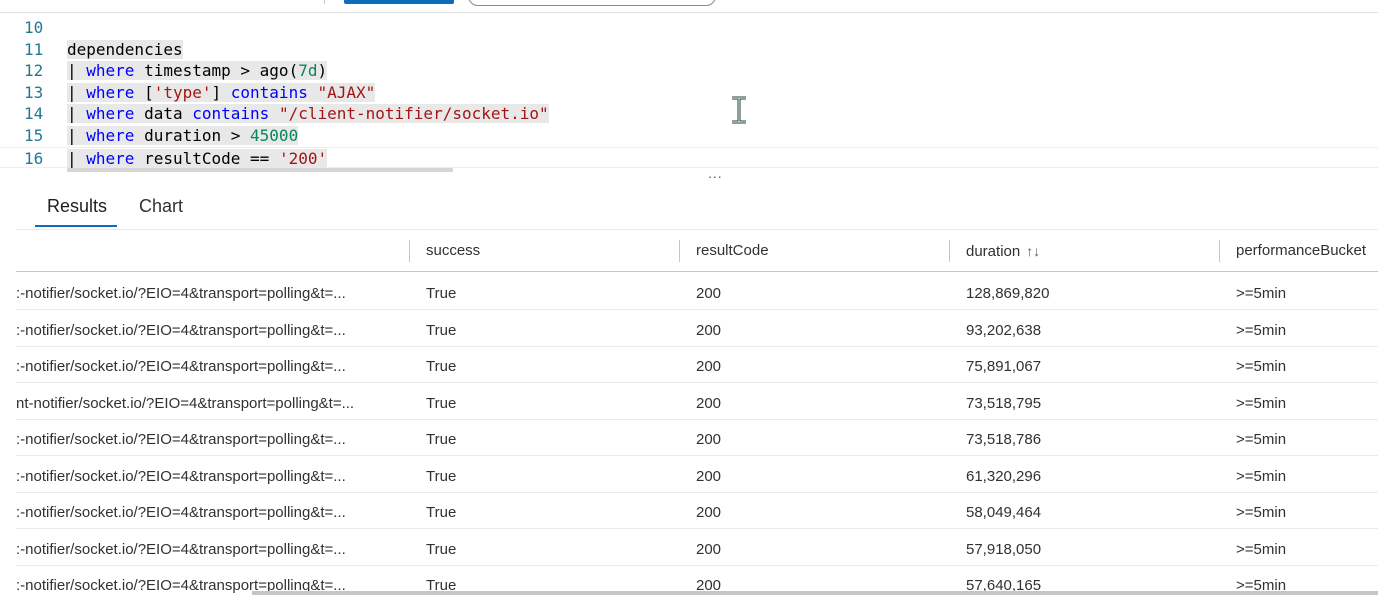  I want to click on run-button, so click(399, 2).